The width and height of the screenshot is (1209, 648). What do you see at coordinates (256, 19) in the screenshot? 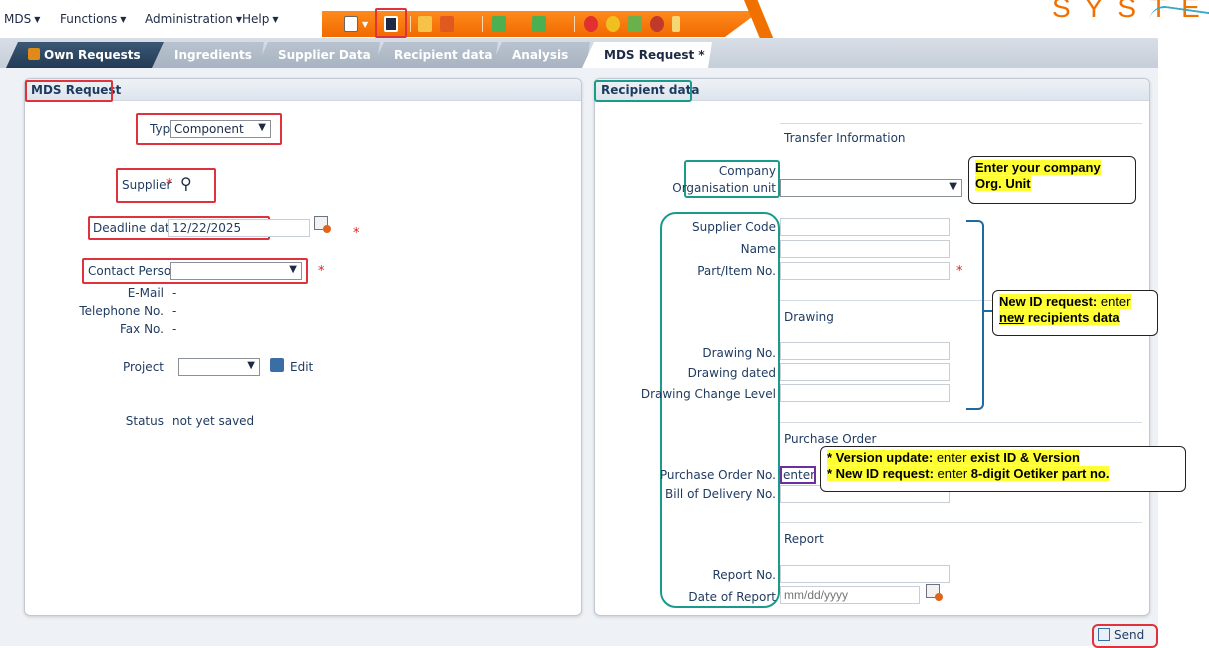
I see `menu-help-label: Help` at bounding box center [256, 19].